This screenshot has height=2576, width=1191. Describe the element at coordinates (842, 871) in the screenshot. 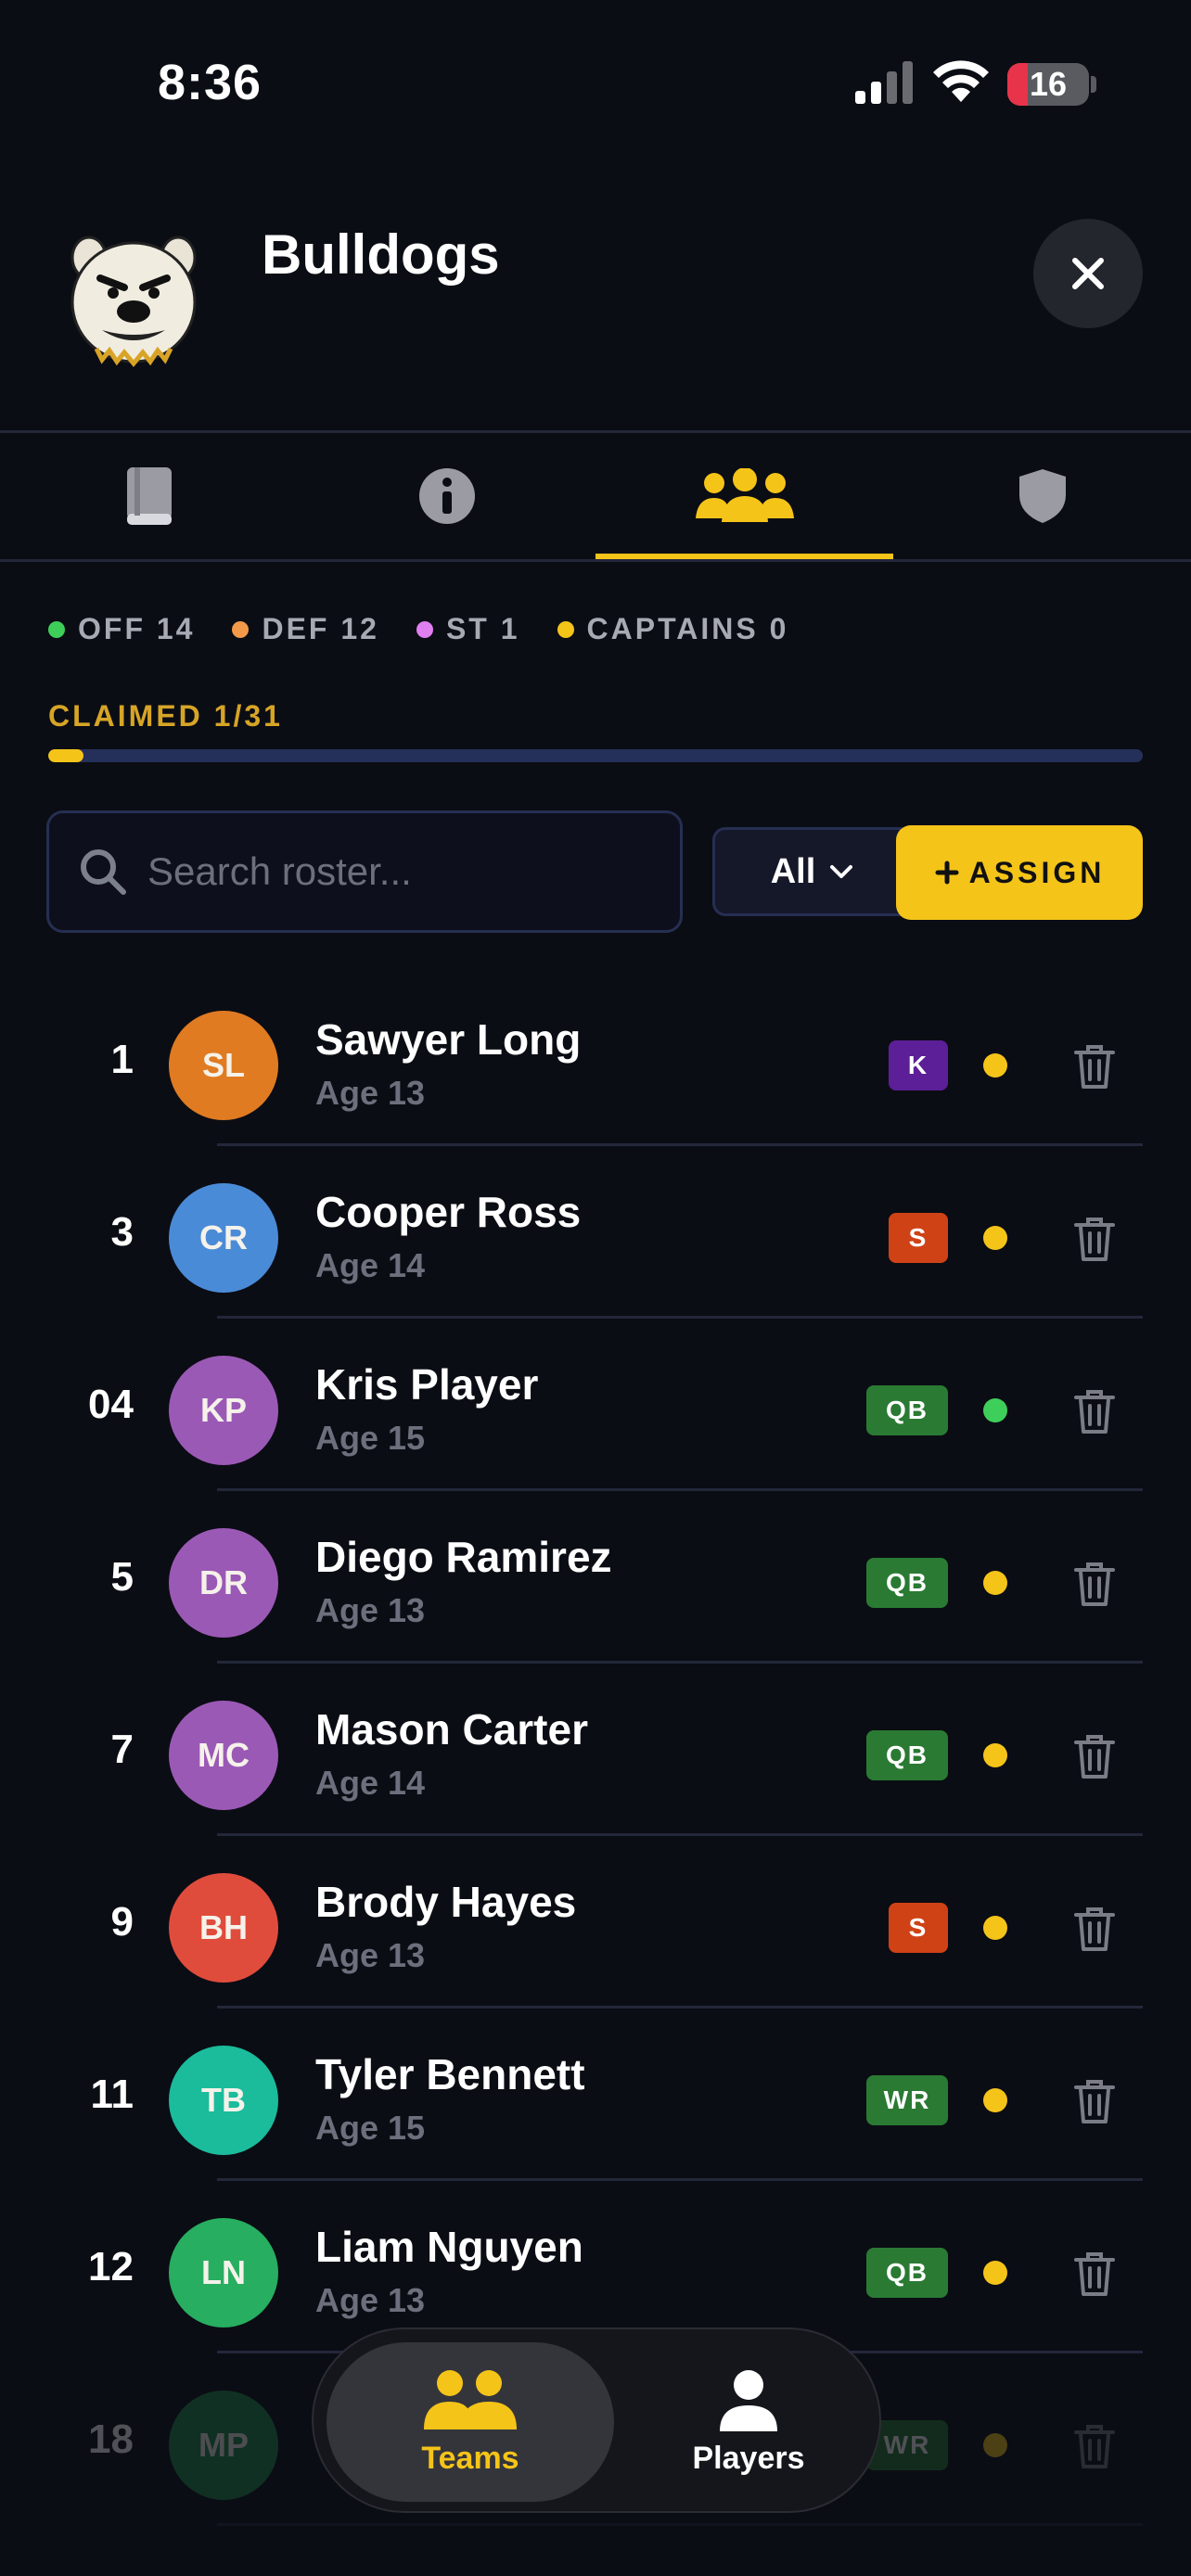

I see `chevron-down-icon` at that location.